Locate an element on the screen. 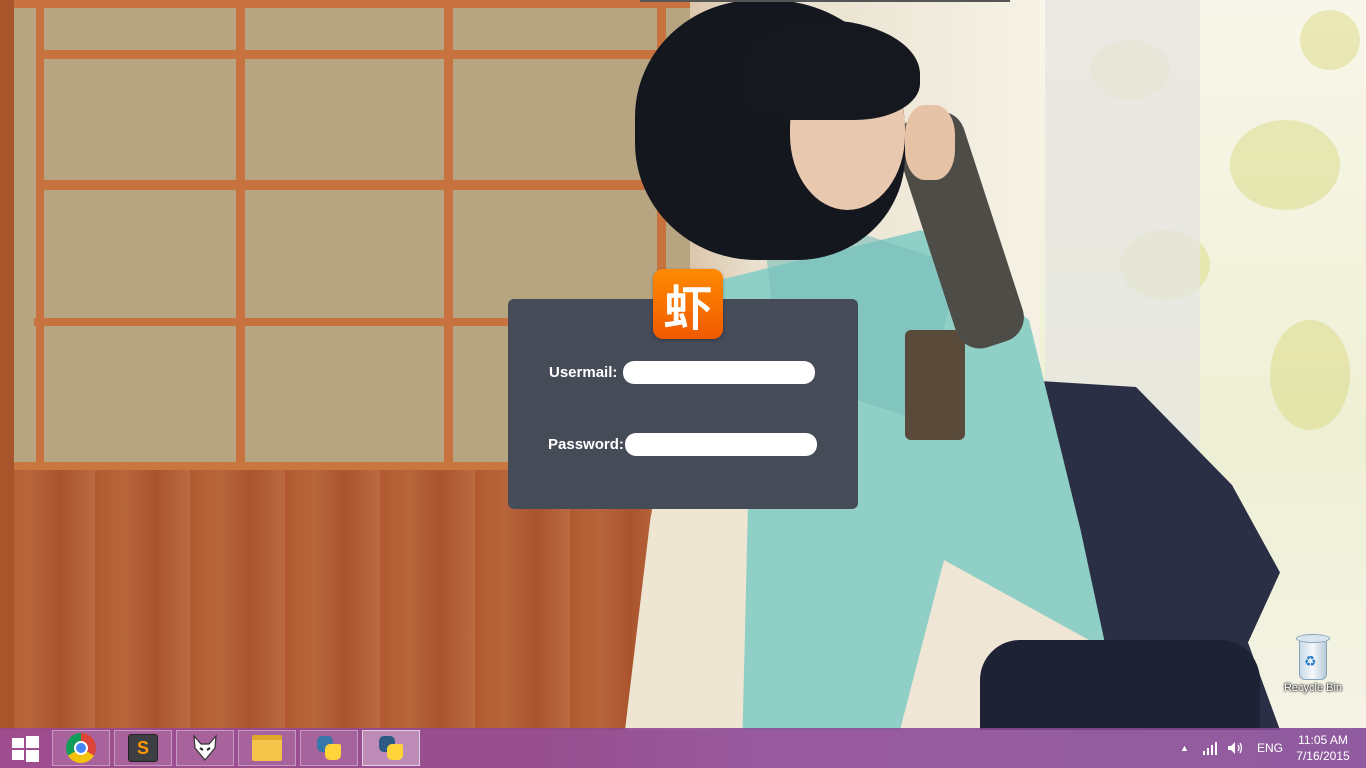 This screenshot has width=1366, height=768. wallpaper-figure-legs is located at coordinates (1120, 685).